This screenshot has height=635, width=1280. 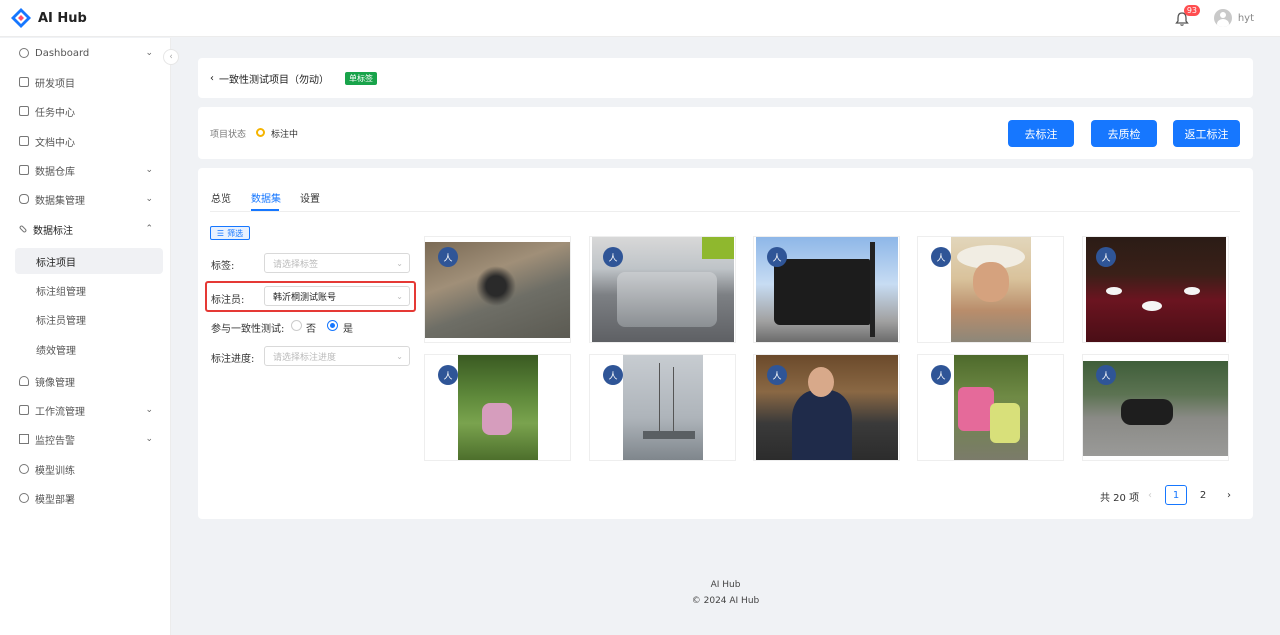 I want to click on home-icon, so click(x=24, y=170).